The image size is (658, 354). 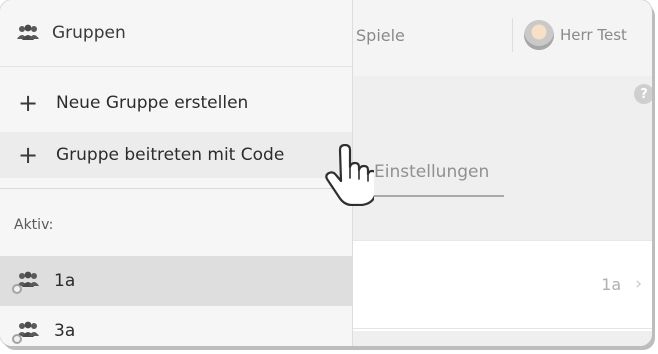 What do you see at coordinates (497, 284) in the screenshot?
I see `group-row-1a-detail: 1a ›` at bounding box center [497, 284].